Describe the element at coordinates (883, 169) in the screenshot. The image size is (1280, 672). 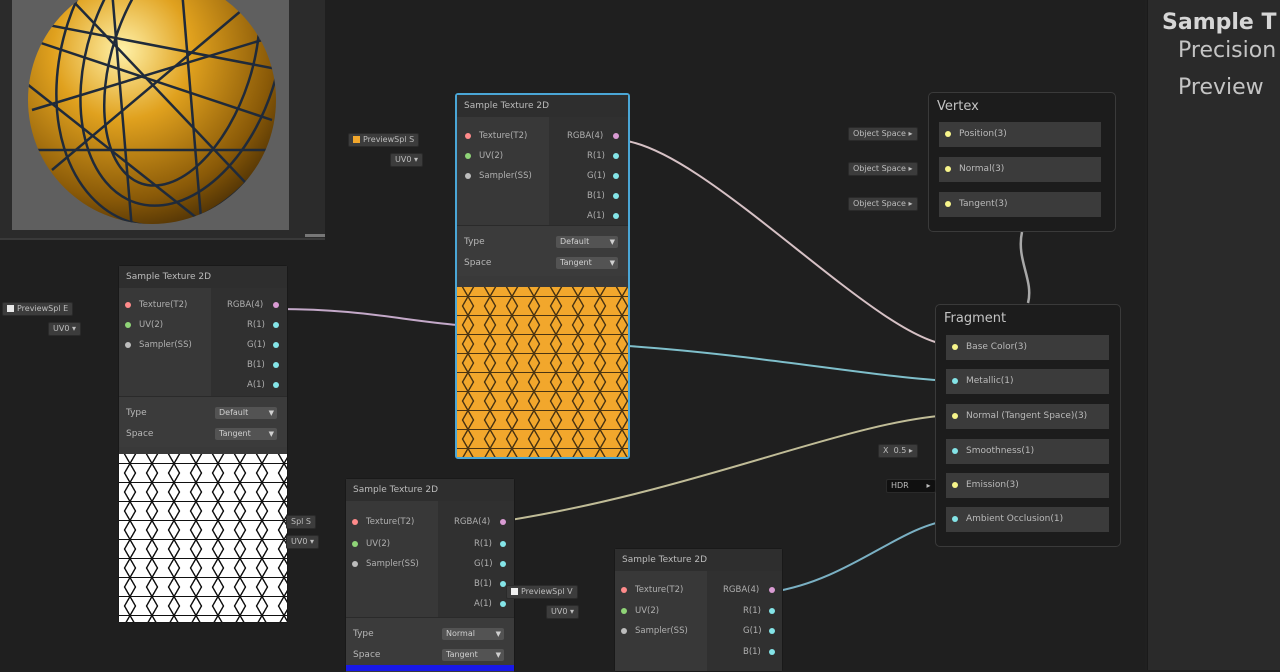
I see `space-input-normal: Object Space ▸` at that location.